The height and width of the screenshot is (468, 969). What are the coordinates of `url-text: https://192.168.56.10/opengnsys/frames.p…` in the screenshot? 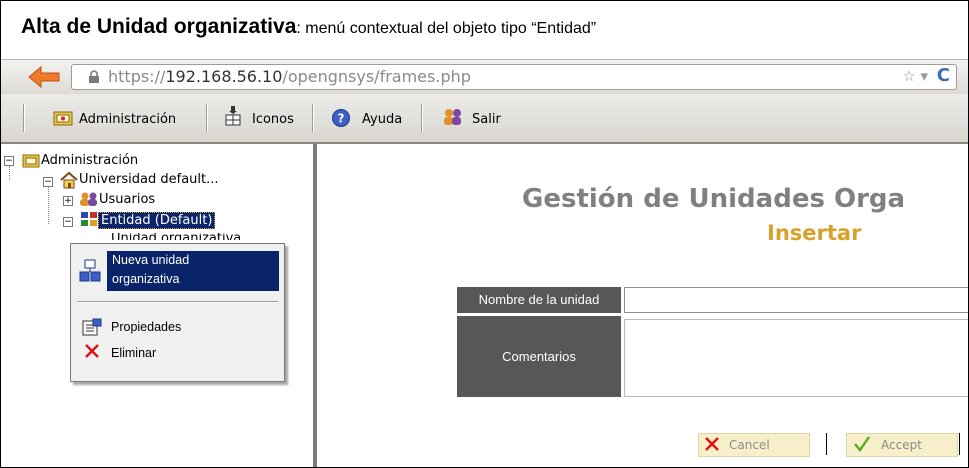 It's located at (289, 76).